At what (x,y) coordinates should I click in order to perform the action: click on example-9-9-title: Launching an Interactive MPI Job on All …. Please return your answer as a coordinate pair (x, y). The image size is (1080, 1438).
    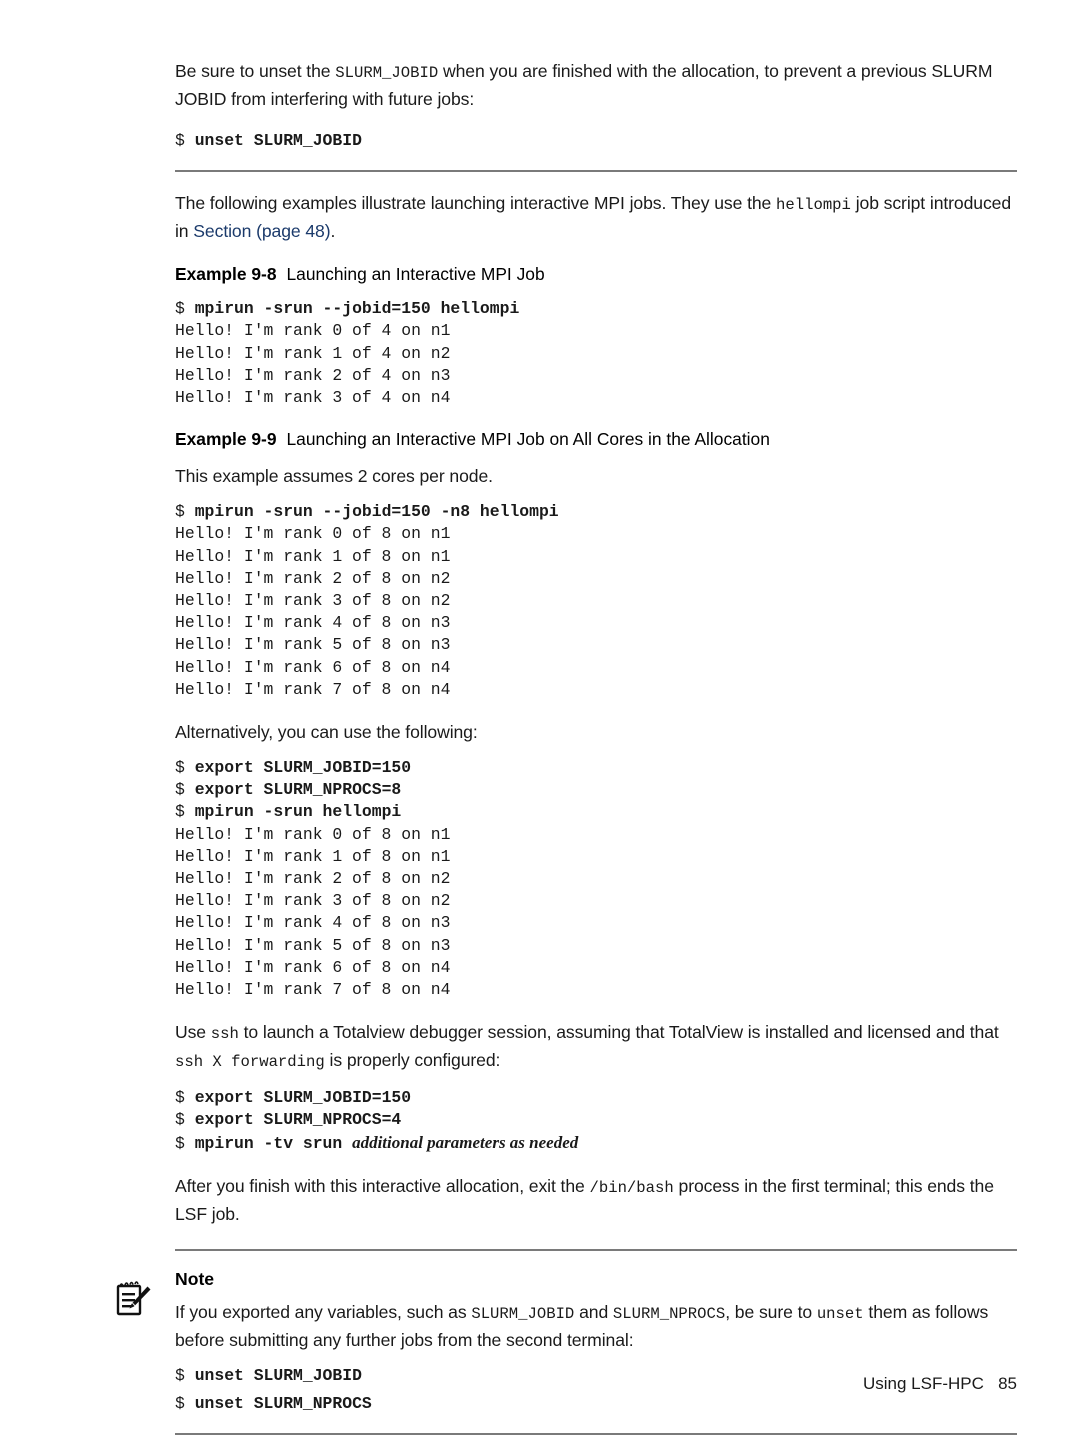
    Looking at the image, I should click on (528, 439).